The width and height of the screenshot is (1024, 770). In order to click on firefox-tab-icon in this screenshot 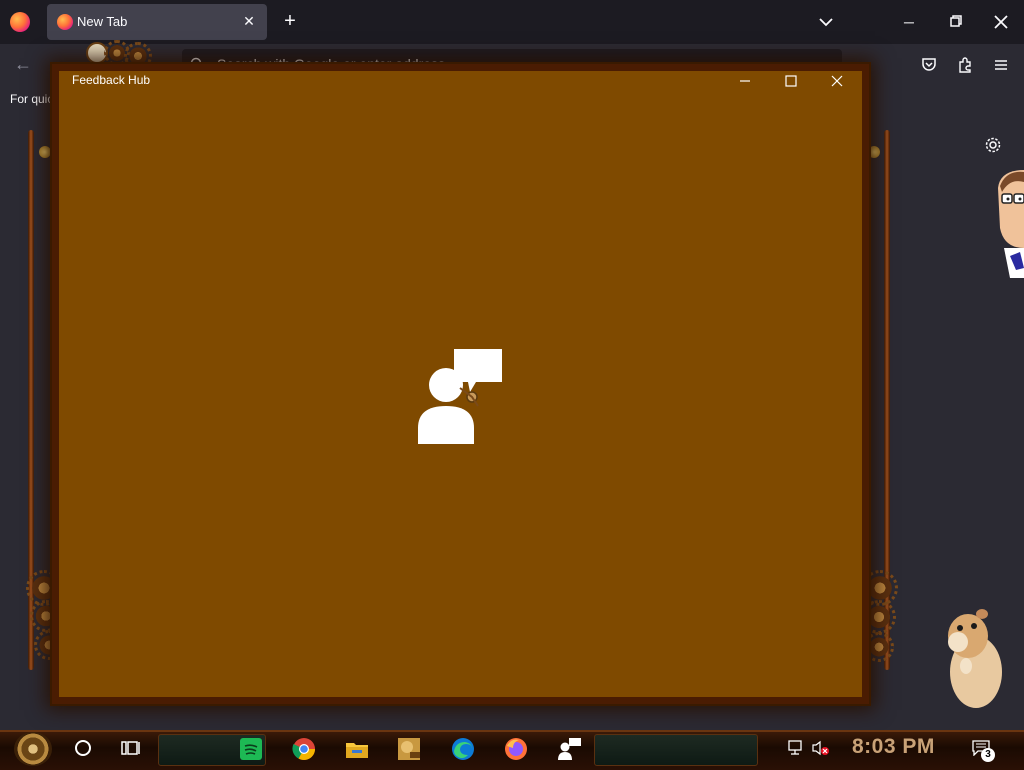, I will do `click(65, 22)`.